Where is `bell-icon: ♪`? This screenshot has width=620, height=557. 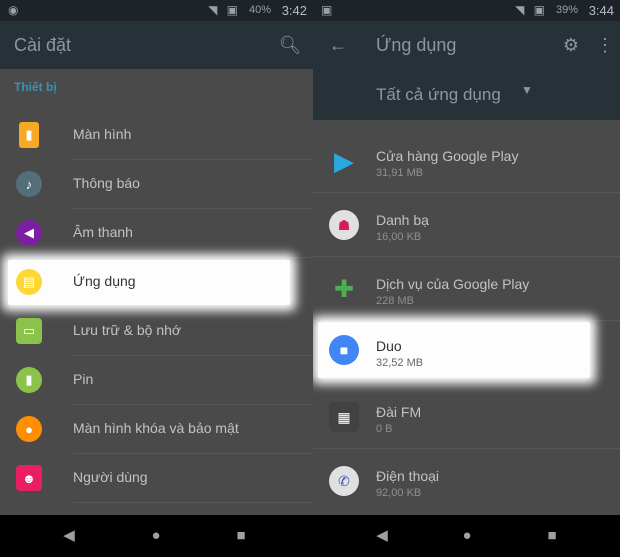
bell-icon: ♪ is located at coordinates (29, 184).